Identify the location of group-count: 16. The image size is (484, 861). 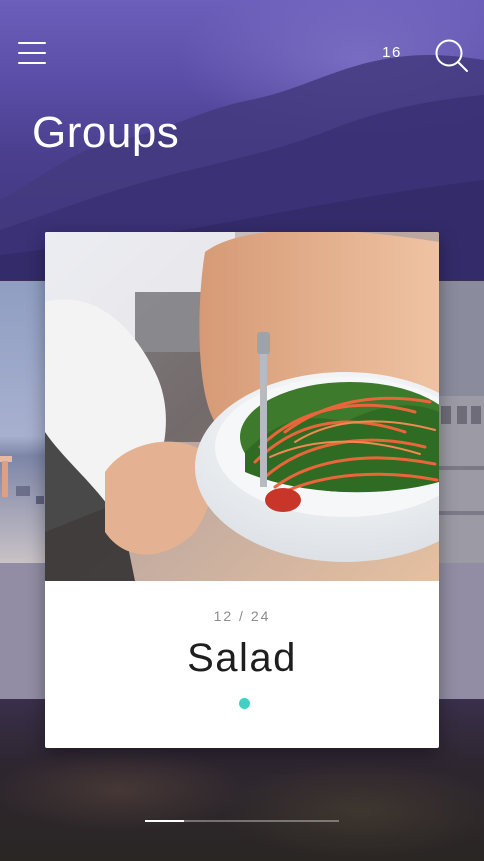
(392, 52).